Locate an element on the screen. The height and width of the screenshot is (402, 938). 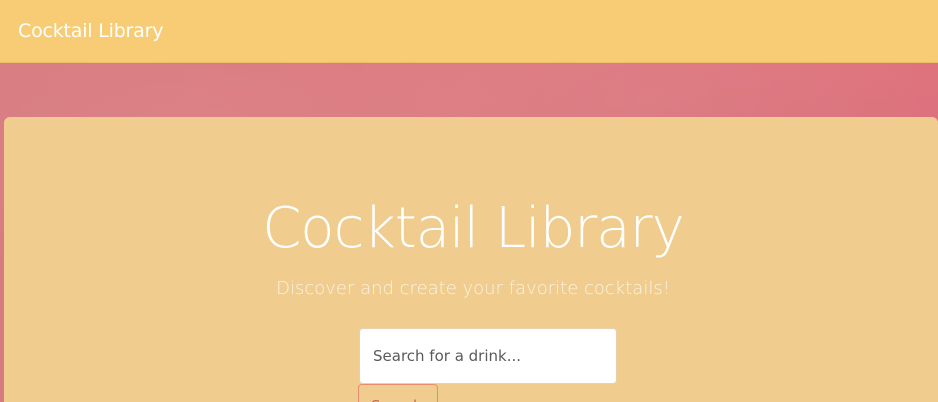
search-button: Search is located at coordinates (398, 393).